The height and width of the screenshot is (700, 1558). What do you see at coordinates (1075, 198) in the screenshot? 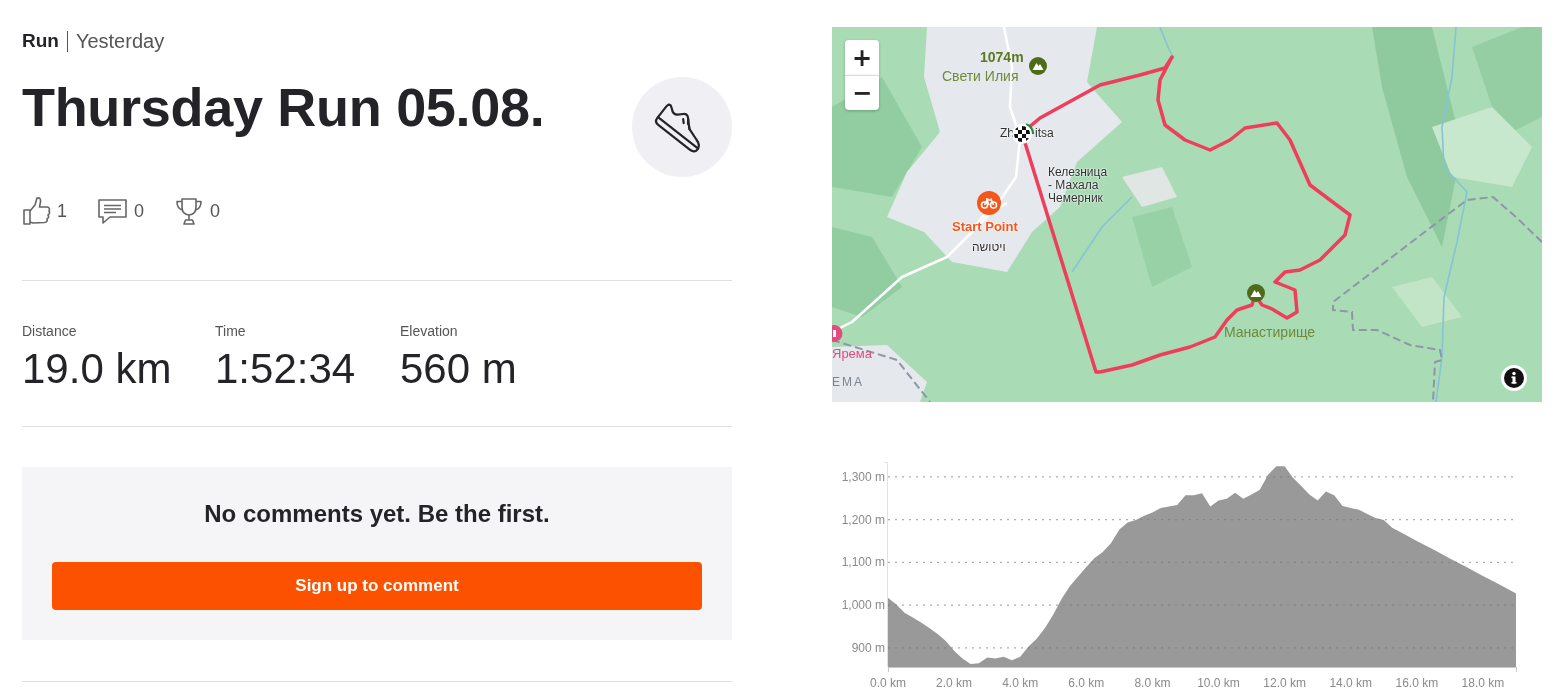
I see `map-label: Чемерник` at bounding box center [1075, 198].